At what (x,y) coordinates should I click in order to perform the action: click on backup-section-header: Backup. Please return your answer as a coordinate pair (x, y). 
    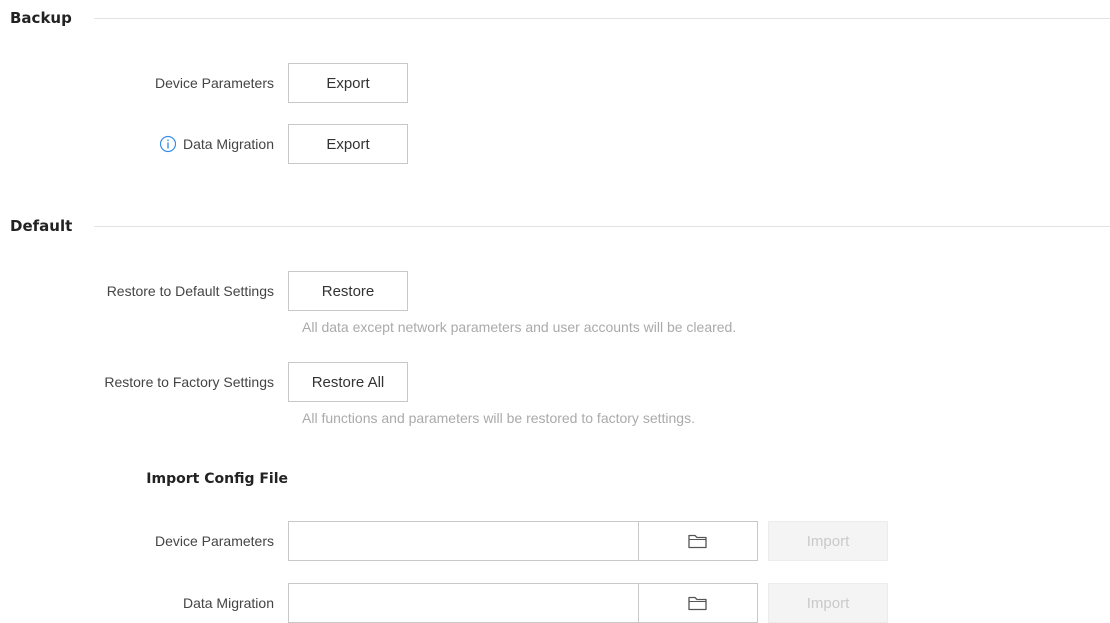
    Looking at the image, I should click on (560, 18).